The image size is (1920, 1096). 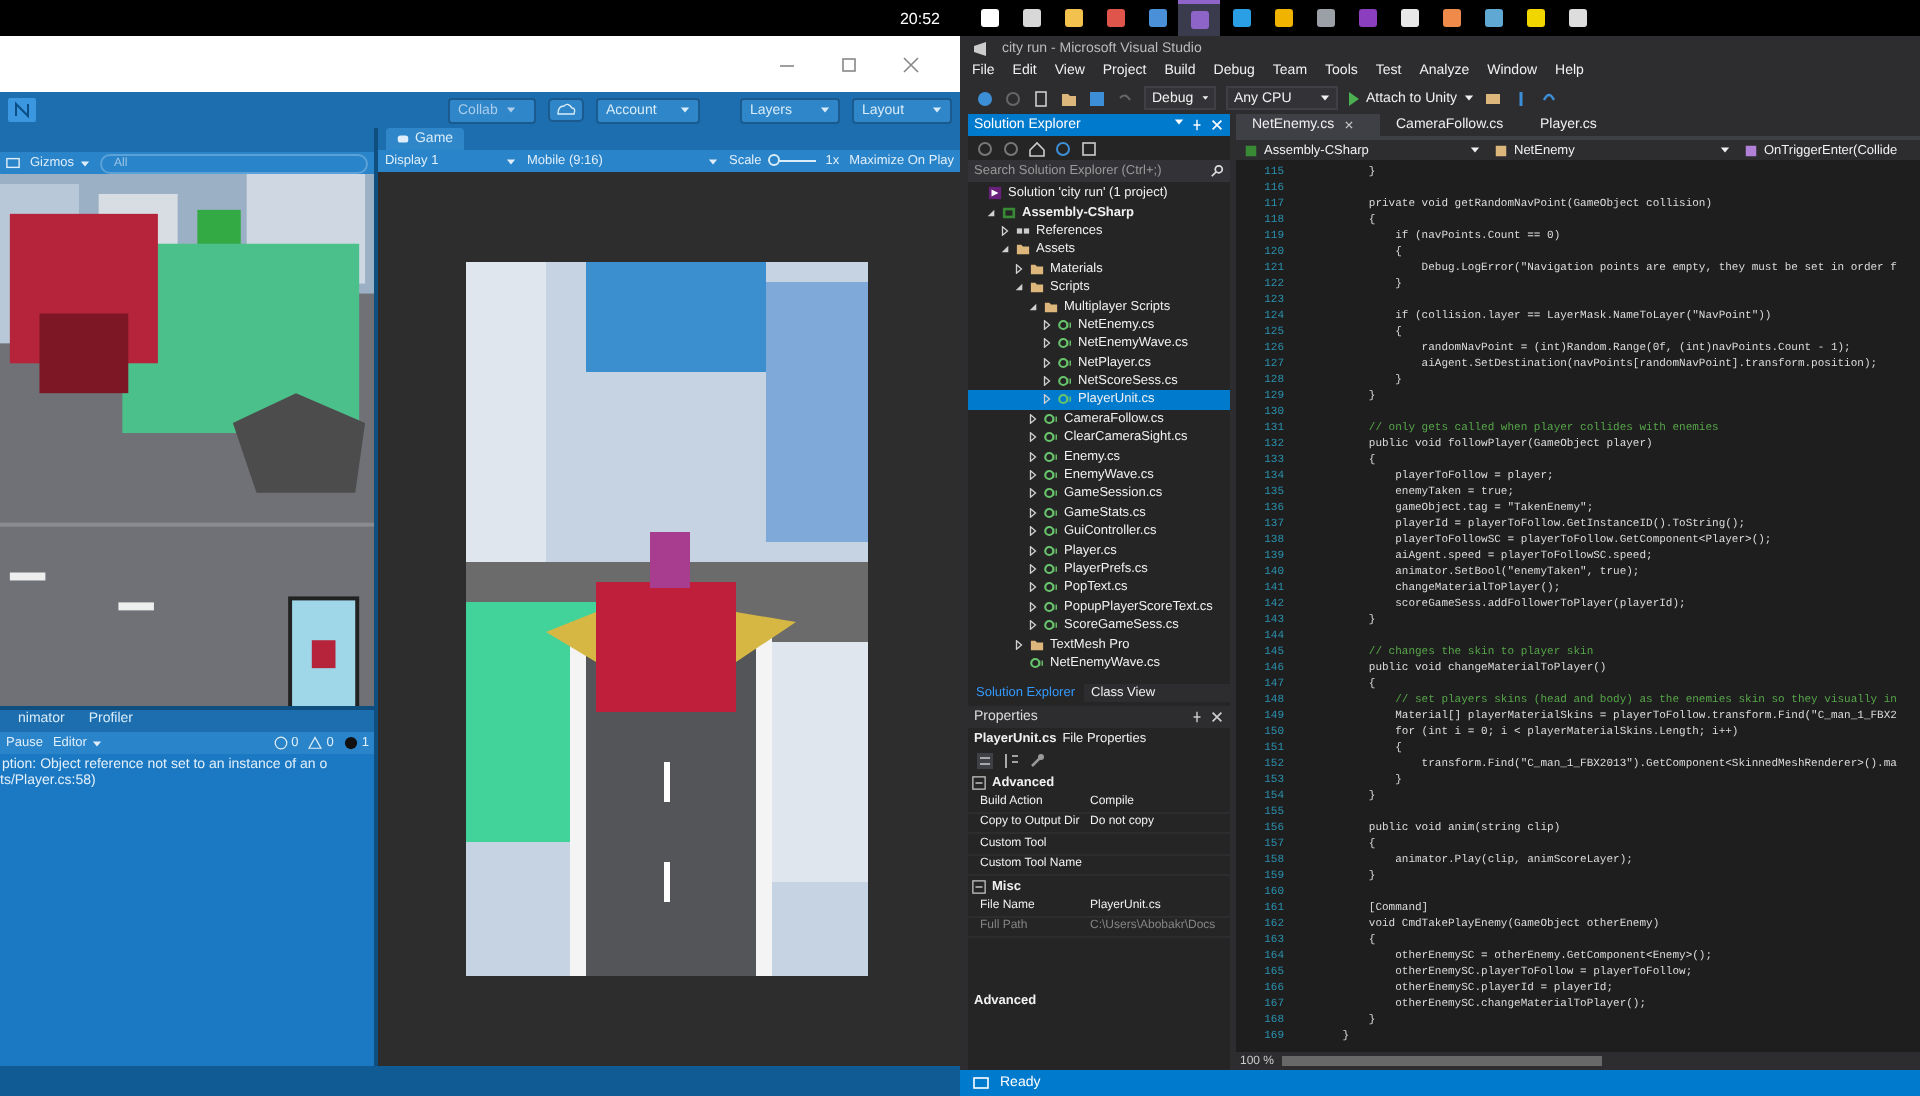 I want to click on search-icon, so click(x=1217, y=171).